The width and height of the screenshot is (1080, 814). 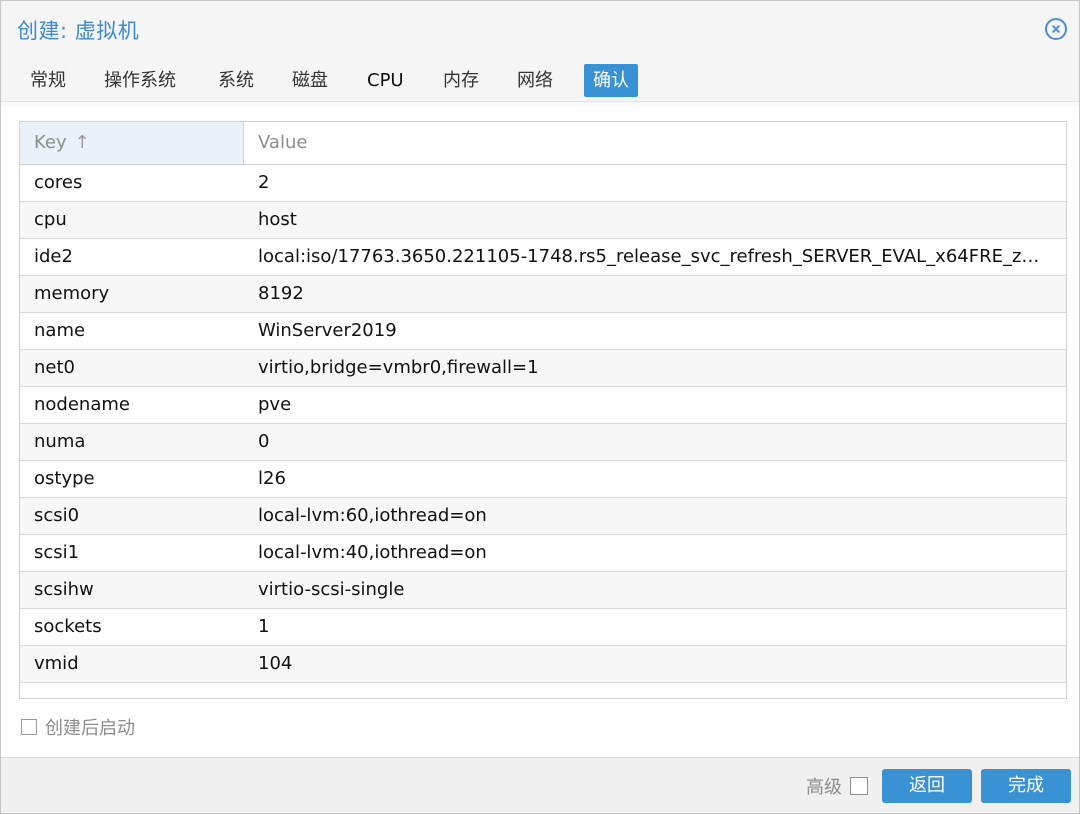 I want to click on row-value: WinServer2019, so click(x=327, y=330).